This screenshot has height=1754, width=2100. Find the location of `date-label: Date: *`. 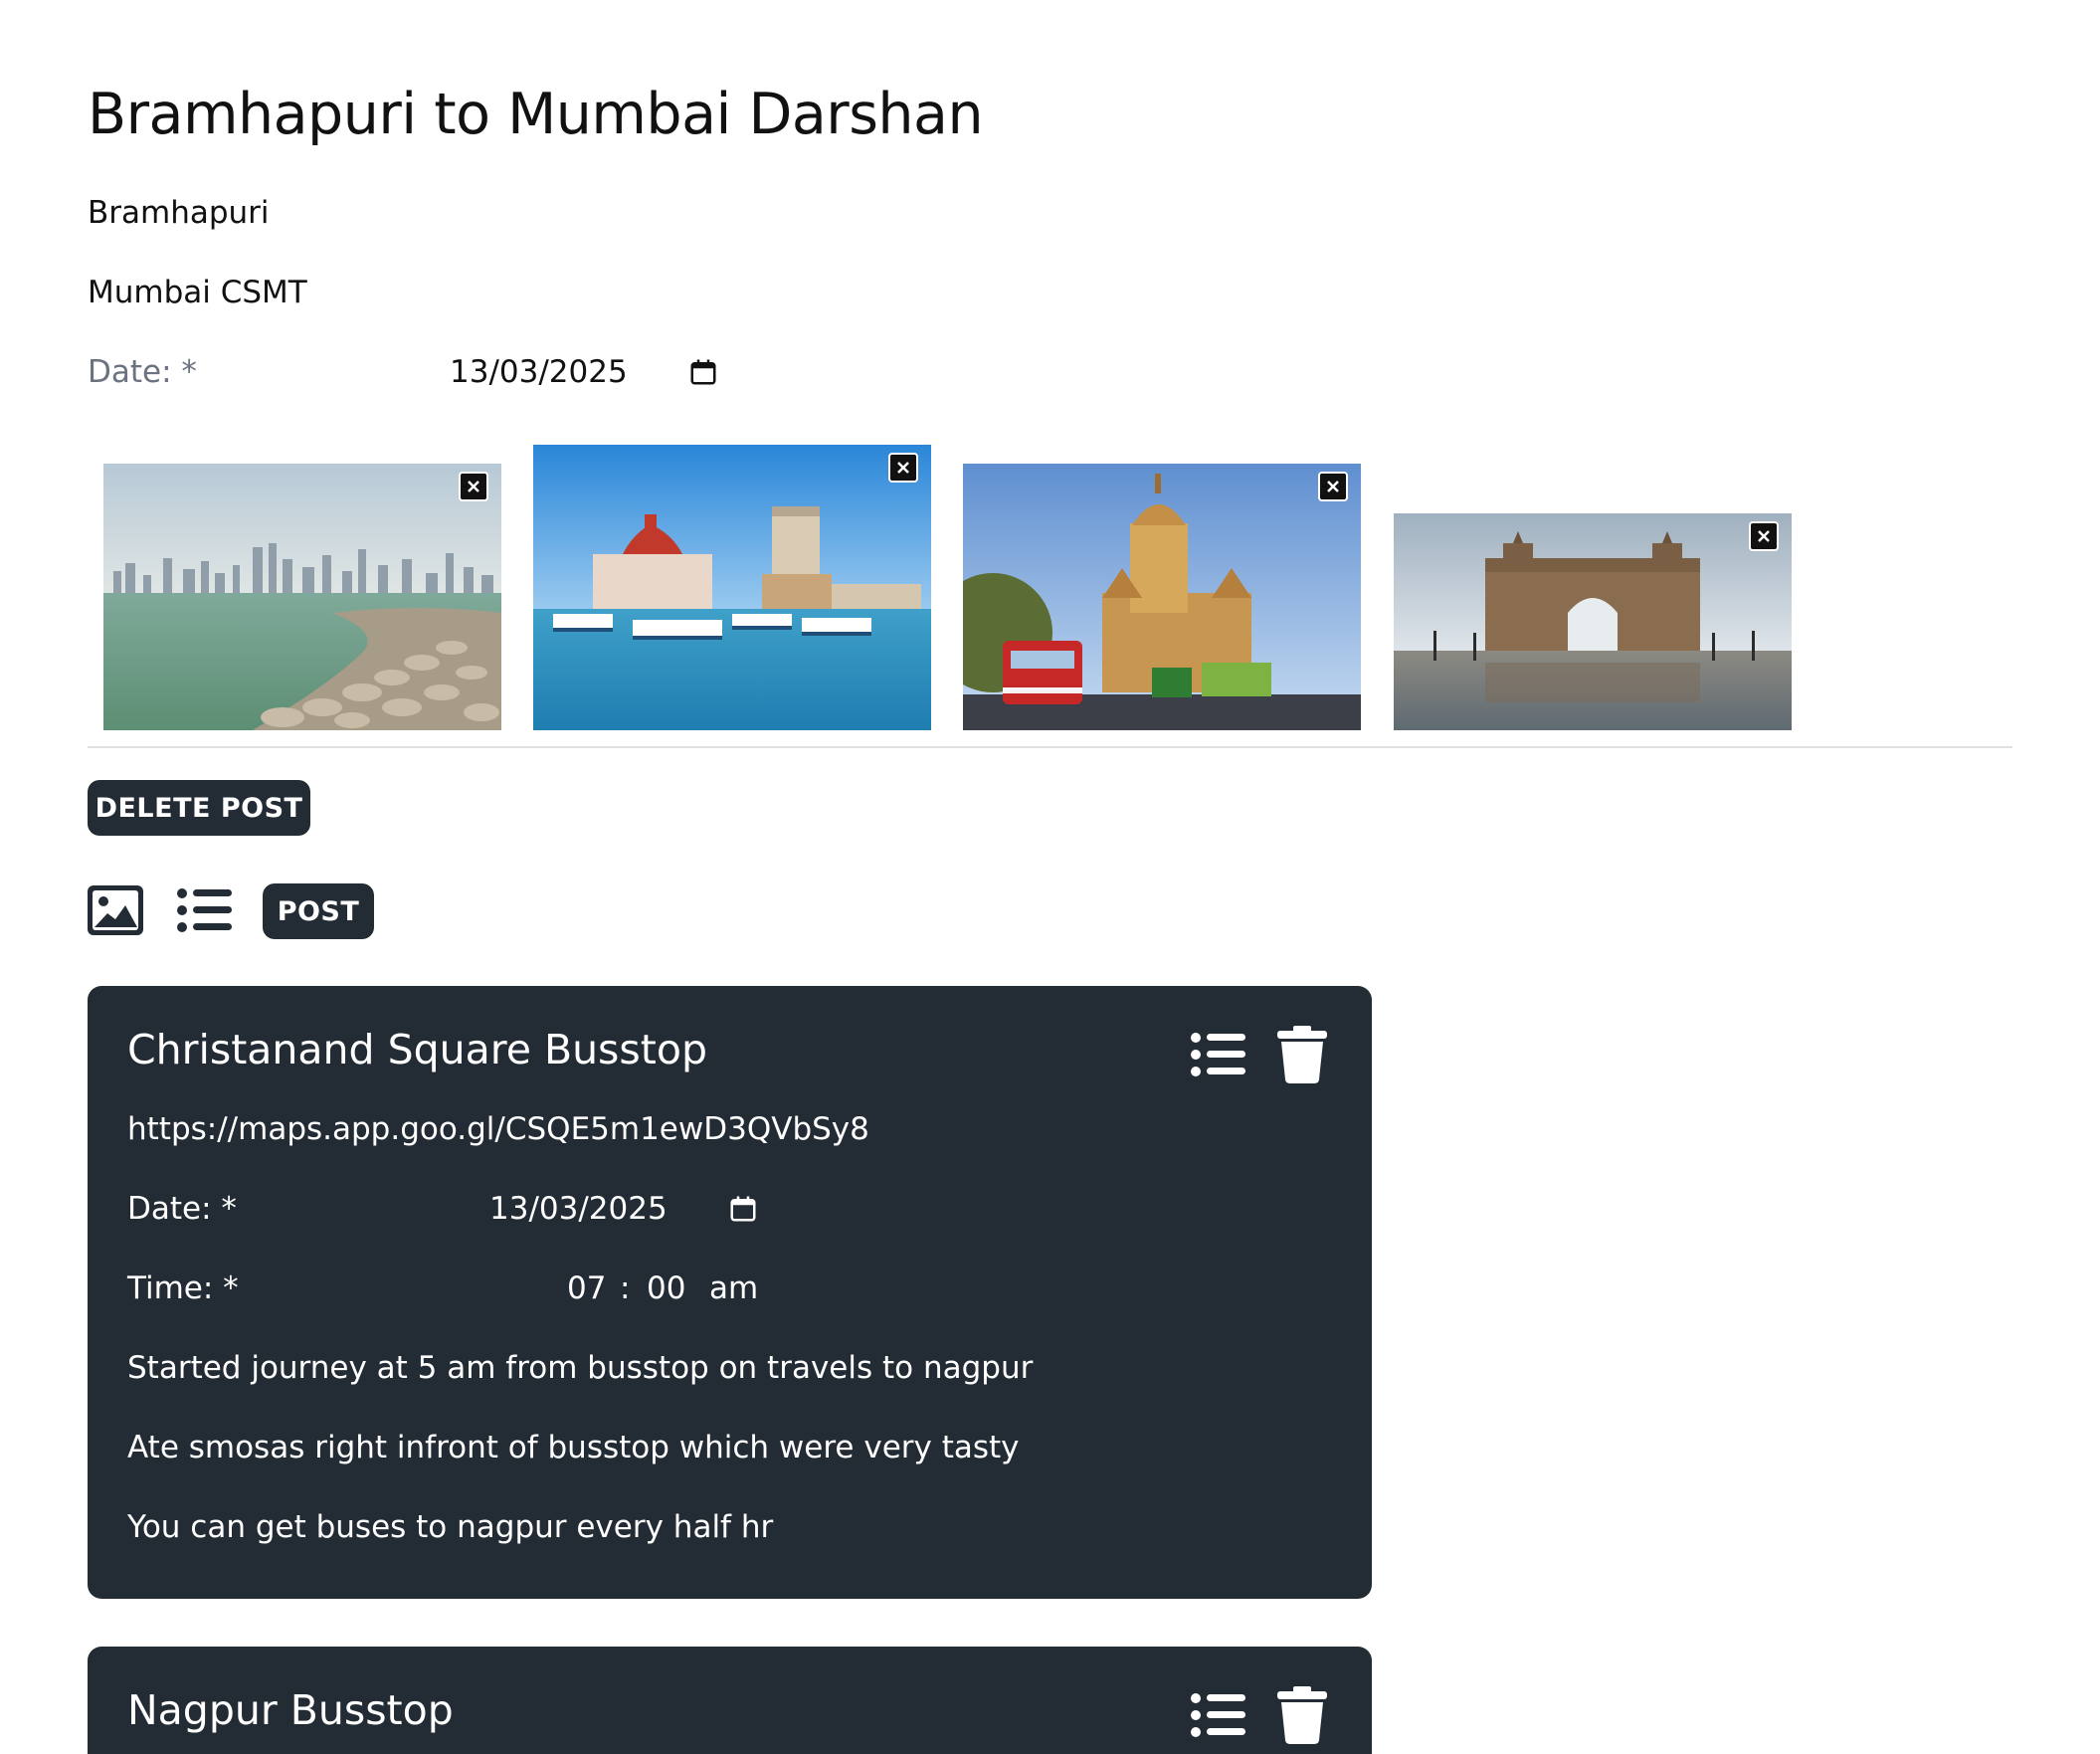

date-label: Date: * is located at coordinates (142, 372).